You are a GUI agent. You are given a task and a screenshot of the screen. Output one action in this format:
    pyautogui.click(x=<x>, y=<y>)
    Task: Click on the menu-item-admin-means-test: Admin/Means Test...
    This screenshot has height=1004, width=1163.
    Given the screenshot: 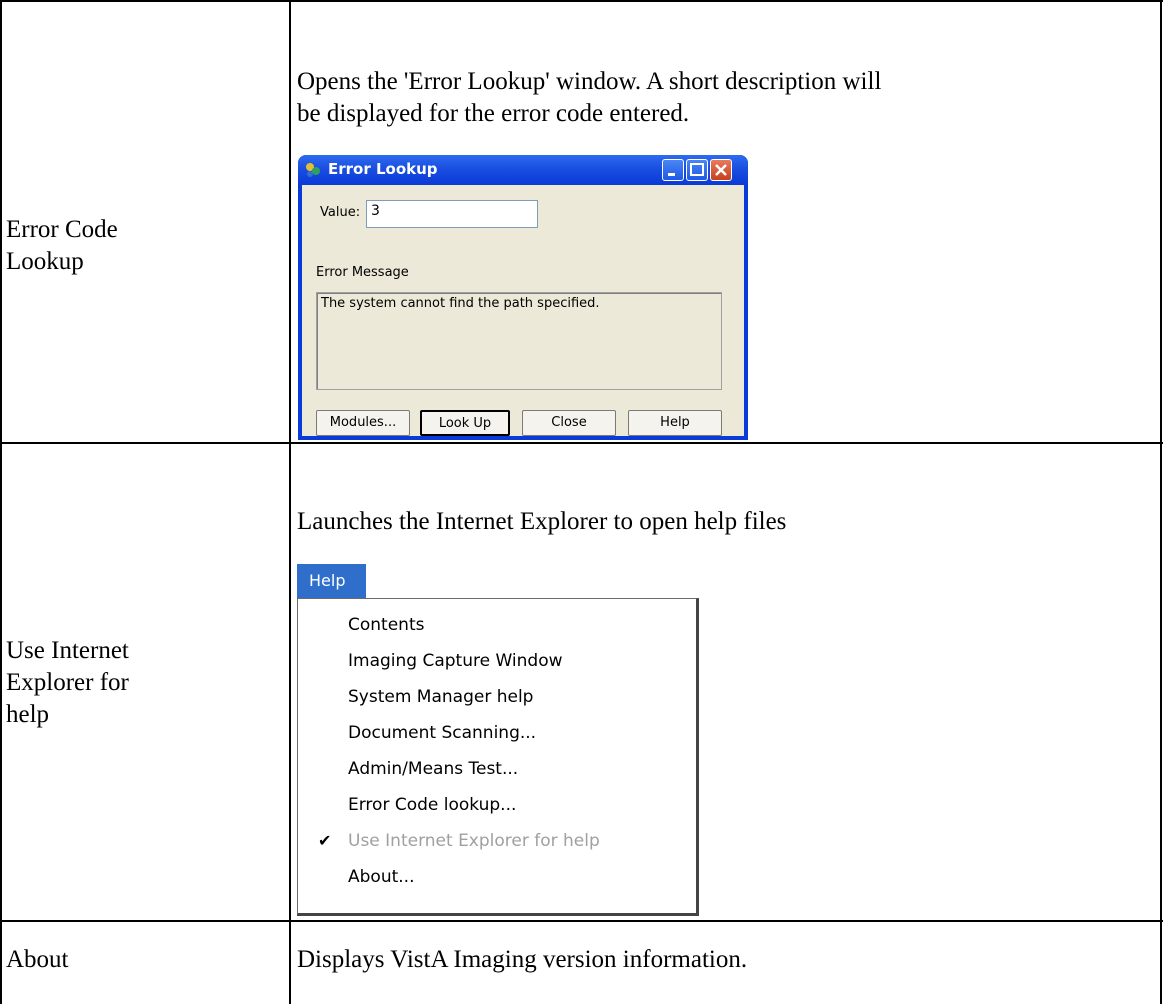 What is the action you would take?
    pyautogui.click(x=433, y=769)
    